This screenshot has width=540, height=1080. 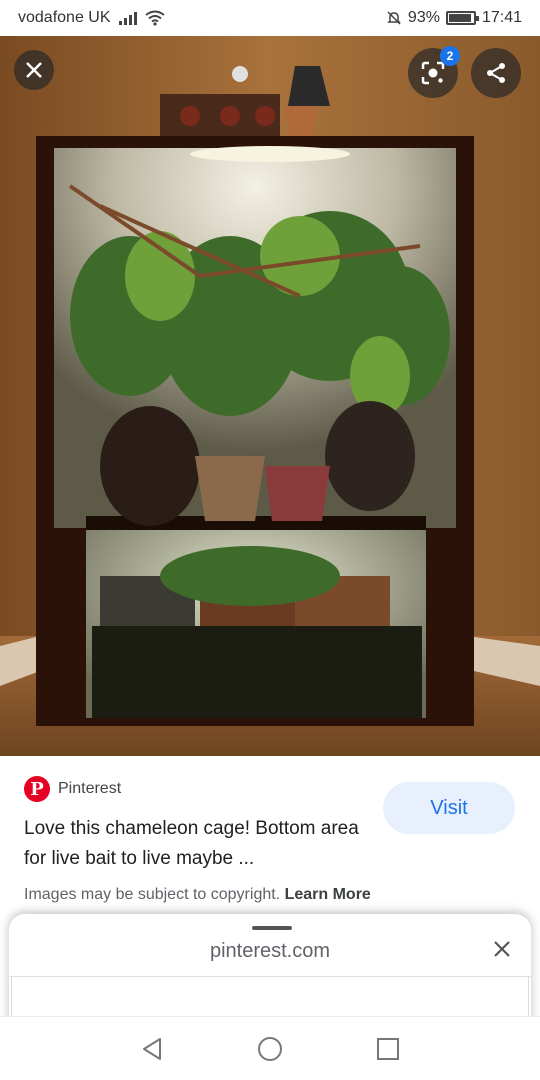 I want to click on back-button, so click(x=152, y=1049).